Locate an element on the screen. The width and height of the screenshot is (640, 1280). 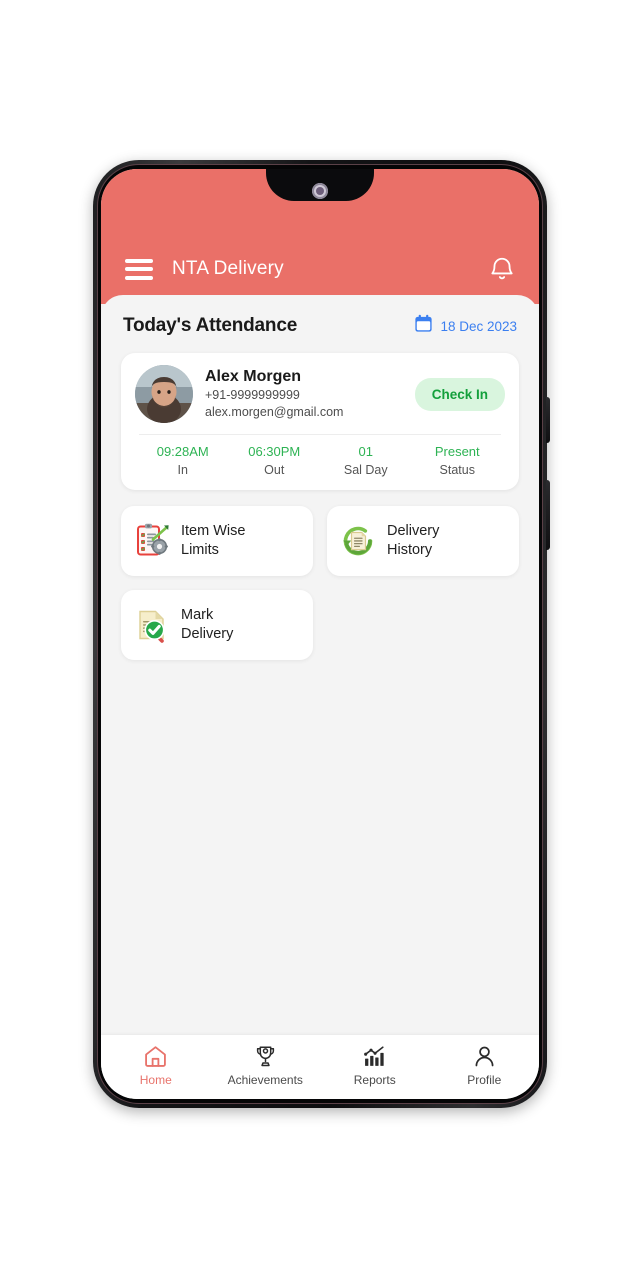
calendar-icon is located at coordinates (423, 326).